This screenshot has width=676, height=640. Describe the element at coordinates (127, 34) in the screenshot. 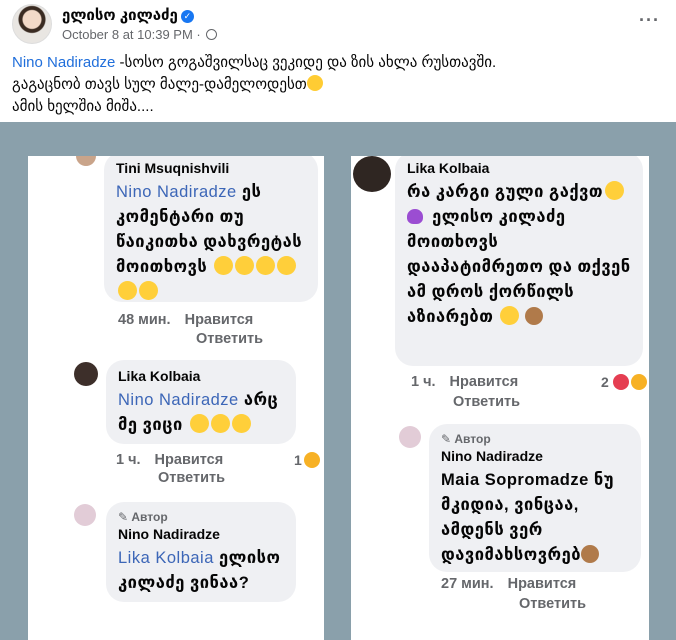

I see `post-timestamp: October 8 at 10:39 PM` at that location.